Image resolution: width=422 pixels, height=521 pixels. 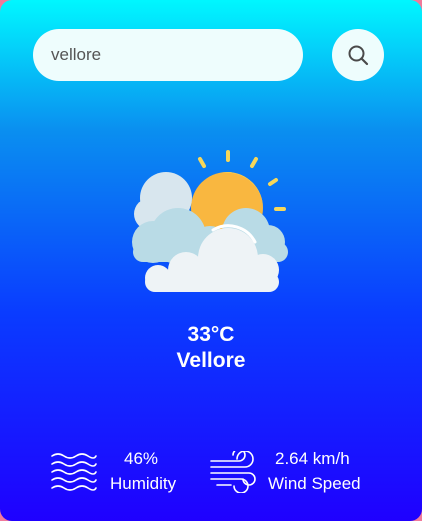 What do you see at coordinates (211, 360) in the screenshot?
I see `city-name: Vellore` at bounding box center [211, 360].